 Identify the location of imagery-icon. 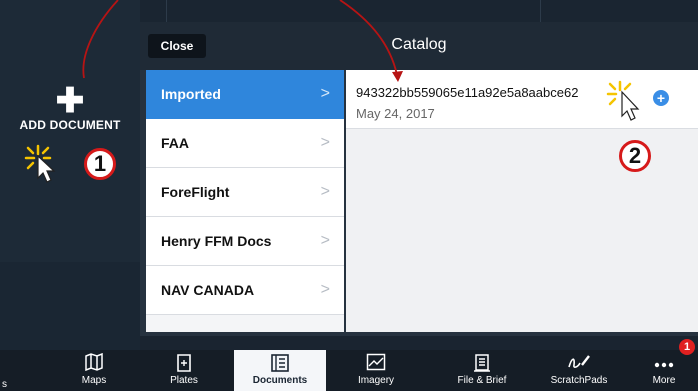
(376, 363).